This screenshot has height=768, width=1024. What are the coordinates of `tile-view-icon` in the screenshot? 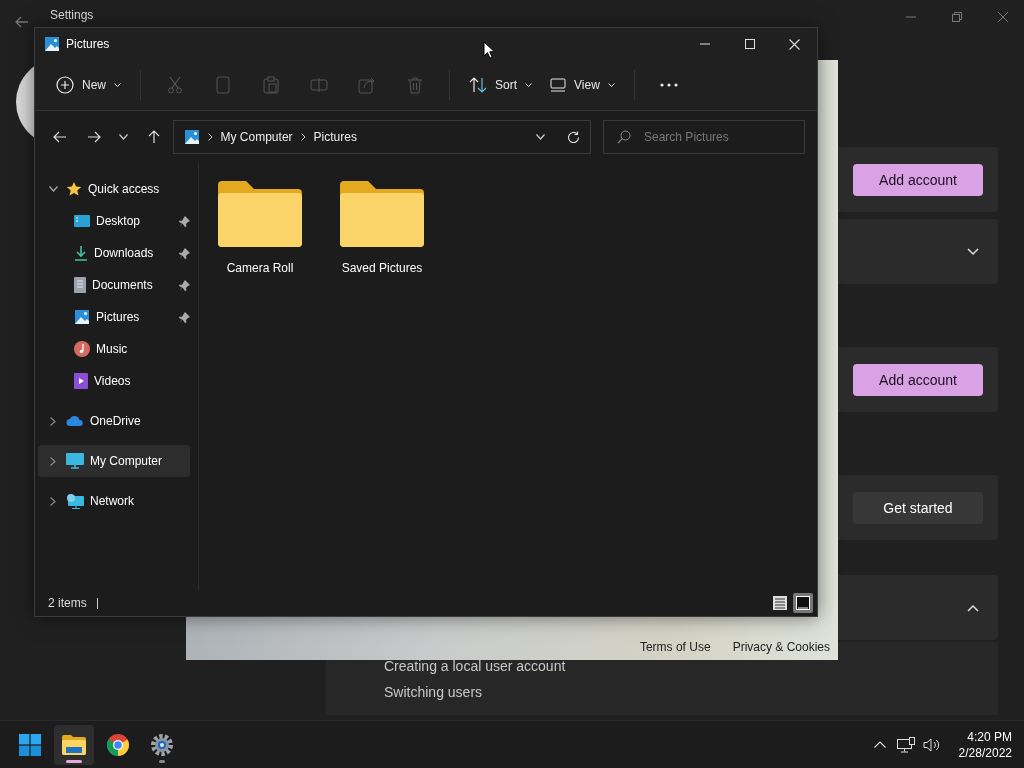 It's located at (803, 603).